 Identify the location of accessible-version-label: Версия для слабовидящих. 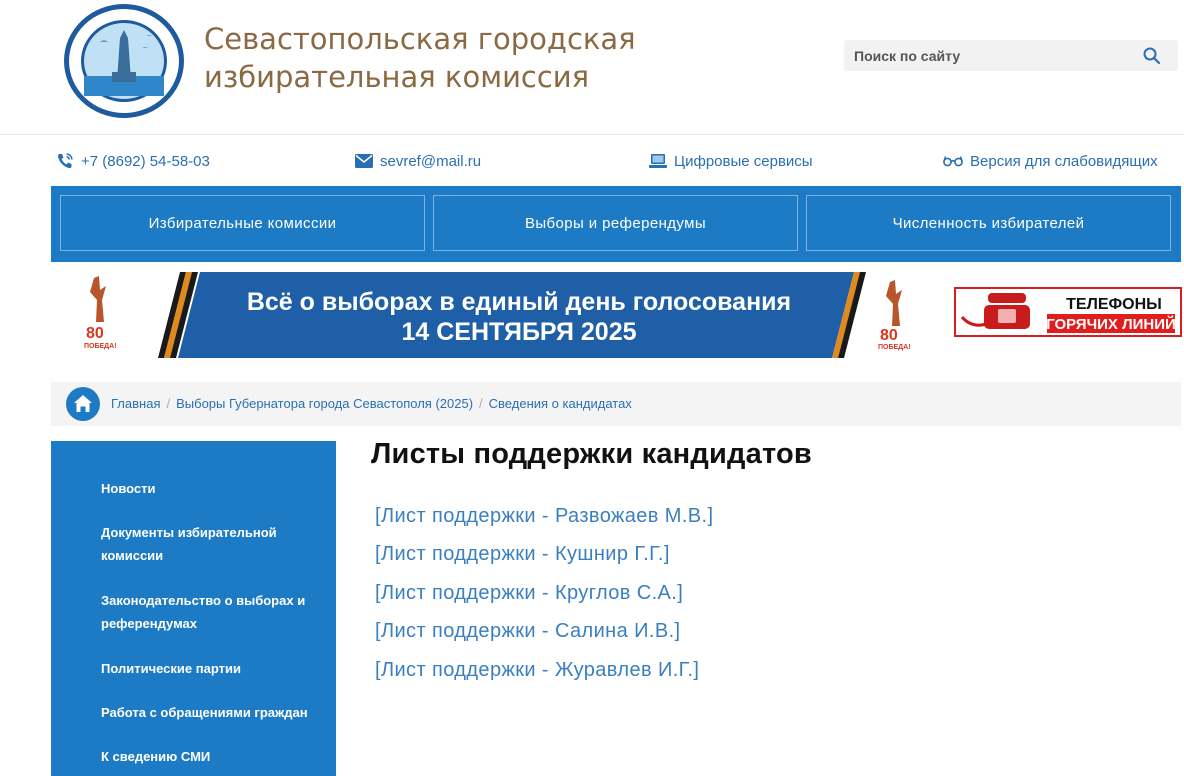
(1064, 161).